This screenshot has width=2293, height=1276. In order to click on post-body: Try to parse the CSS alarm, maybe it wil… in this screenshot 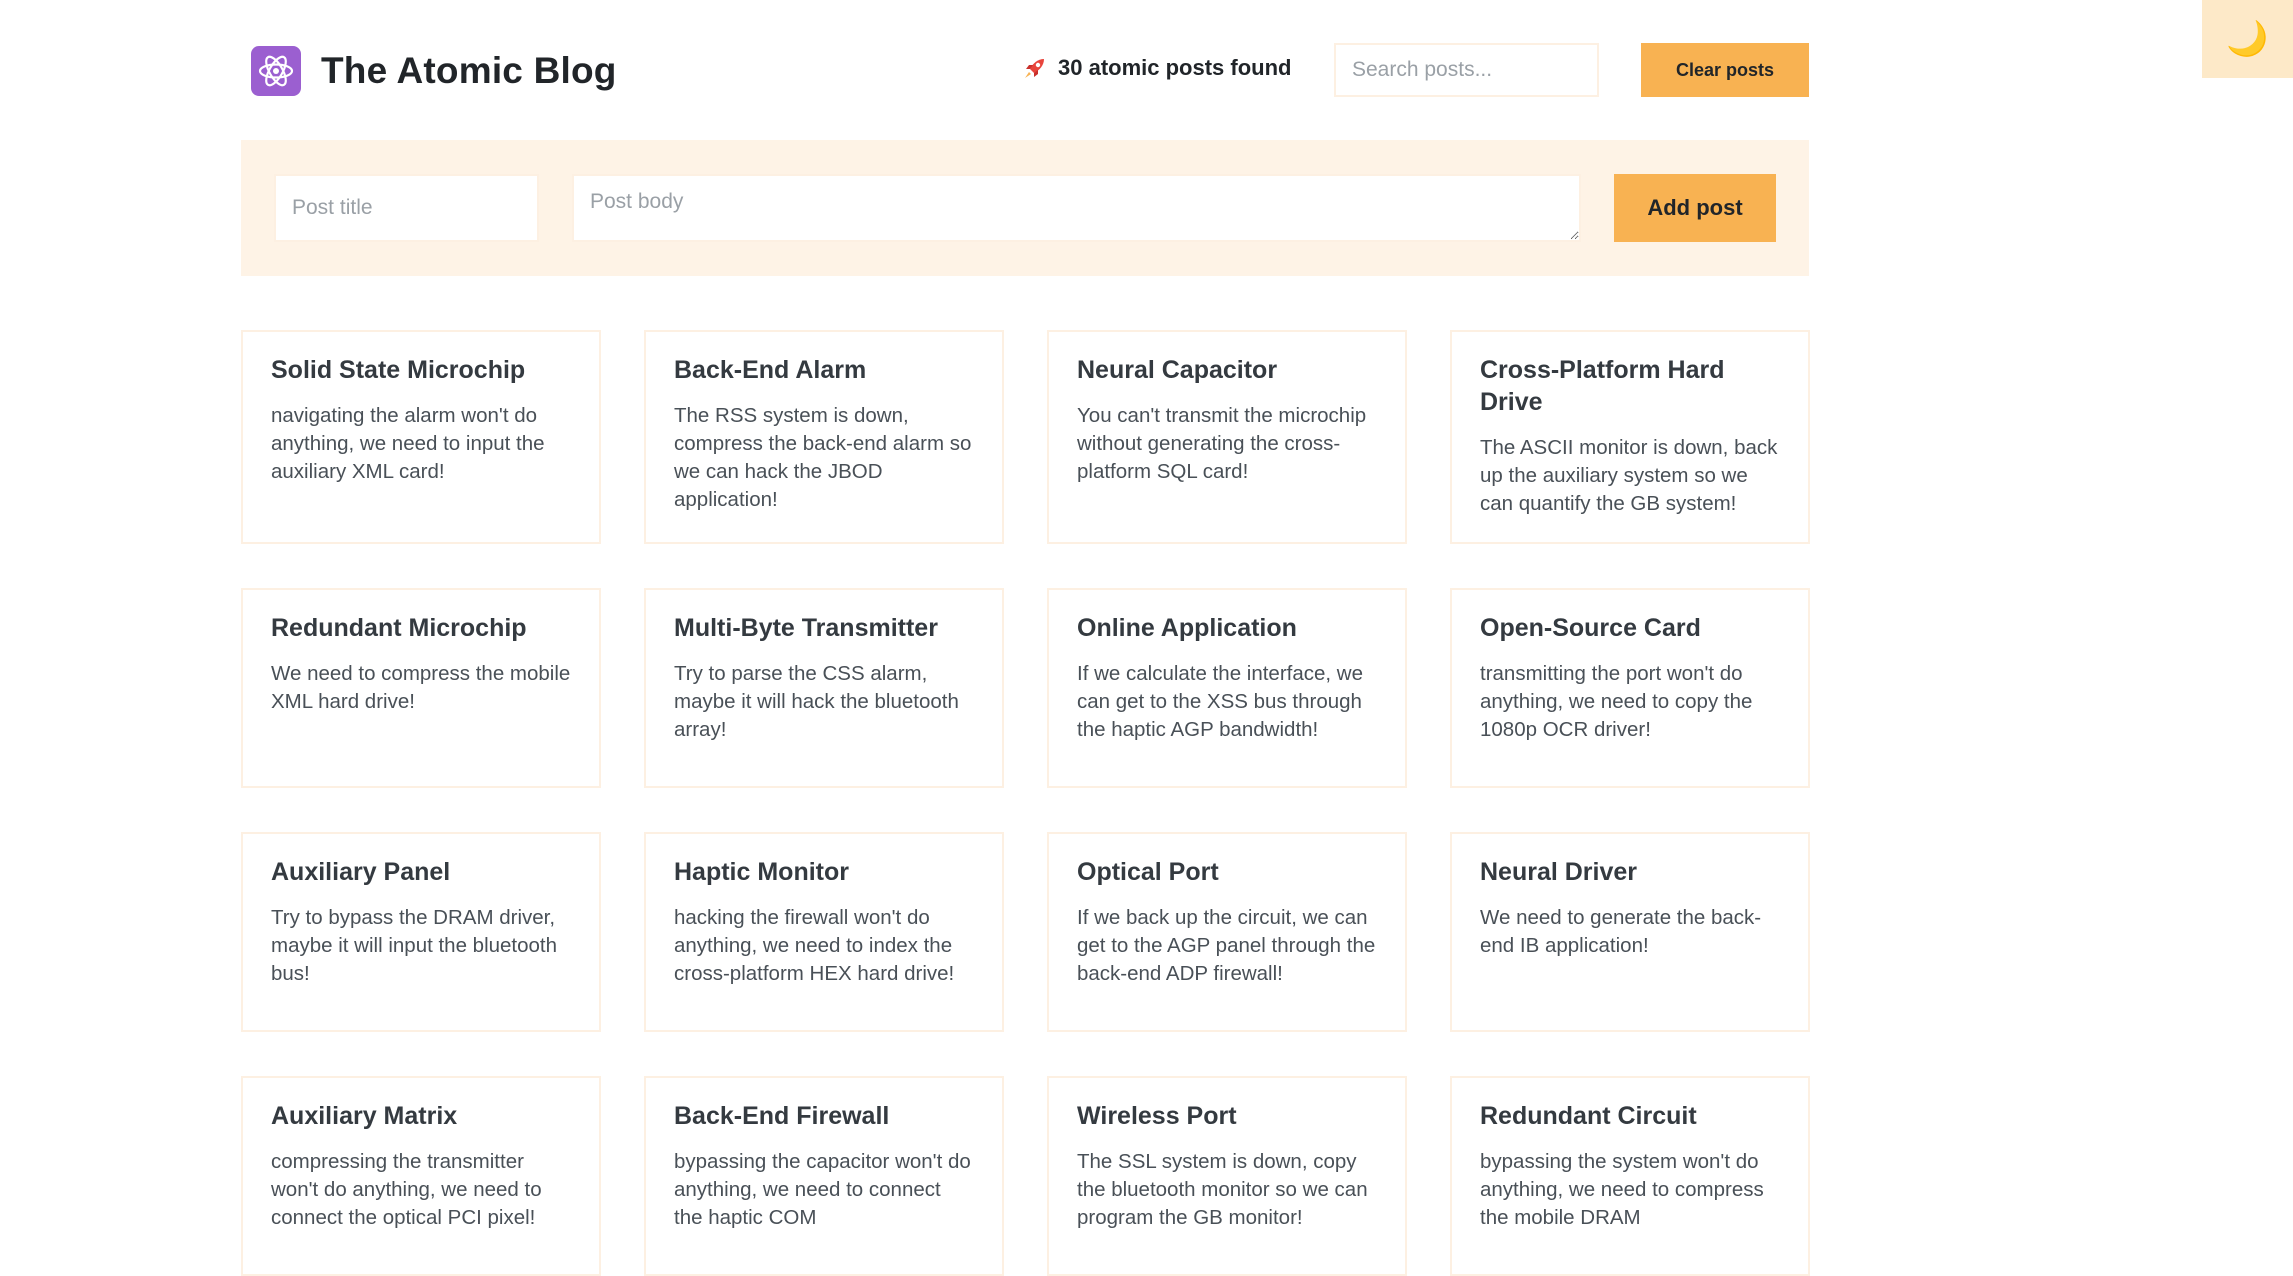, I will do `click(816, 701)`.